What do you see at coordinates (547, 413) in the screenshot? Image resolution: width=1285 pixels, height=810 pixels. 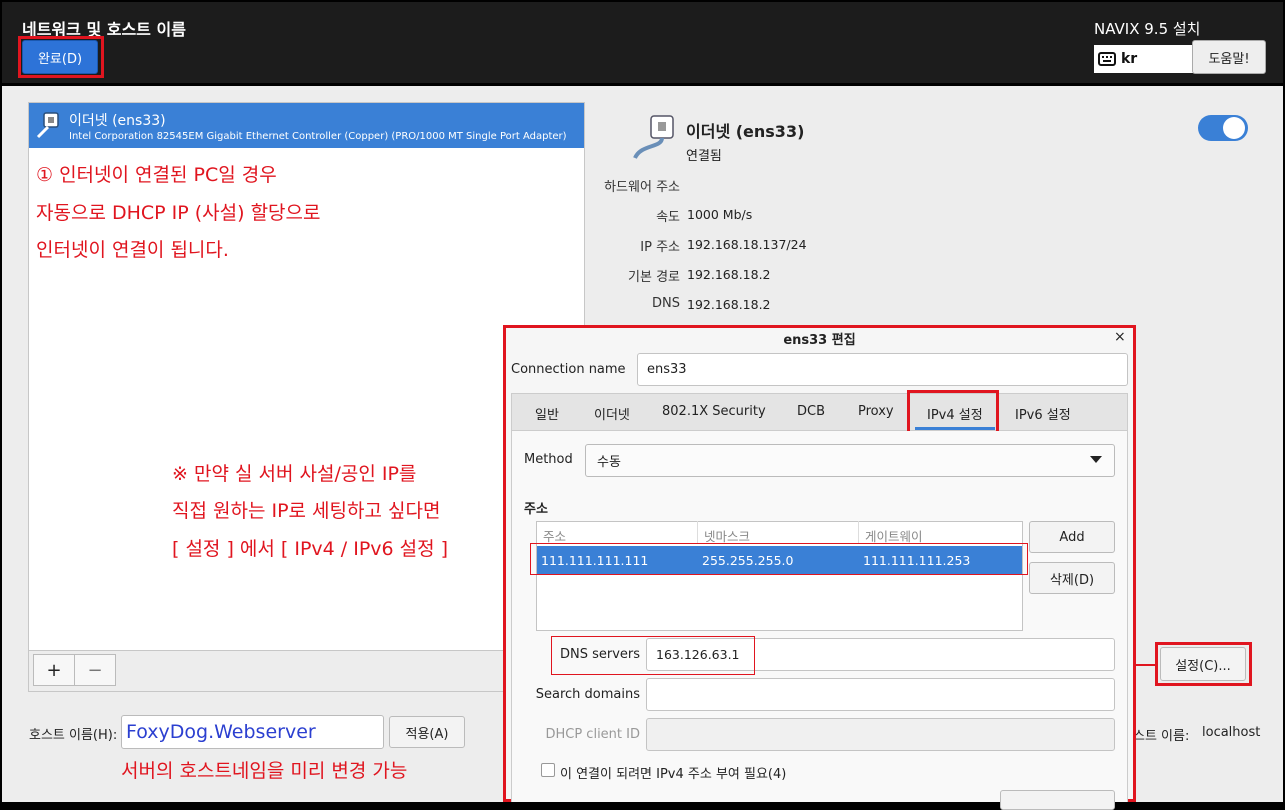 I see `tab-general: 일반` at bounding box center [547, 413].